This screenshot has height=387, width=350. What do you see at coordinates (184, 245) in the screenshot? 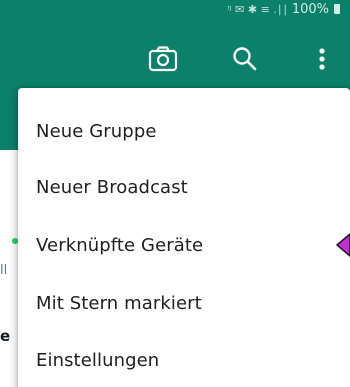
I see `menu-item-linked-devices: Verknüpfte Geräte` at bounding box center [184, 245].